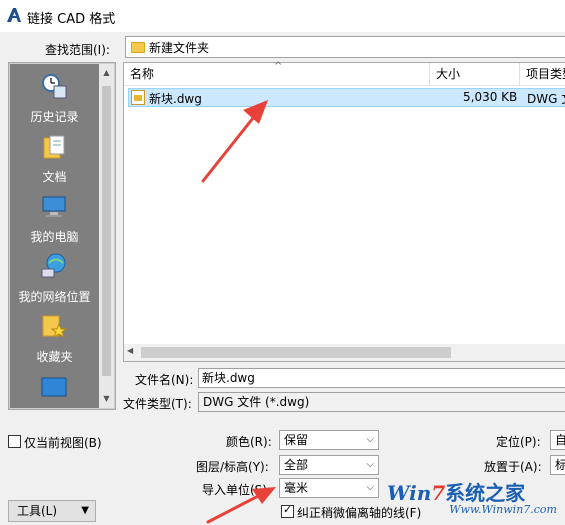 The height and width of the screenshot is (525, 565). Describe the element at coordinates (138, 97) in the screenshot. I see `dwg-file-icon` at that location.